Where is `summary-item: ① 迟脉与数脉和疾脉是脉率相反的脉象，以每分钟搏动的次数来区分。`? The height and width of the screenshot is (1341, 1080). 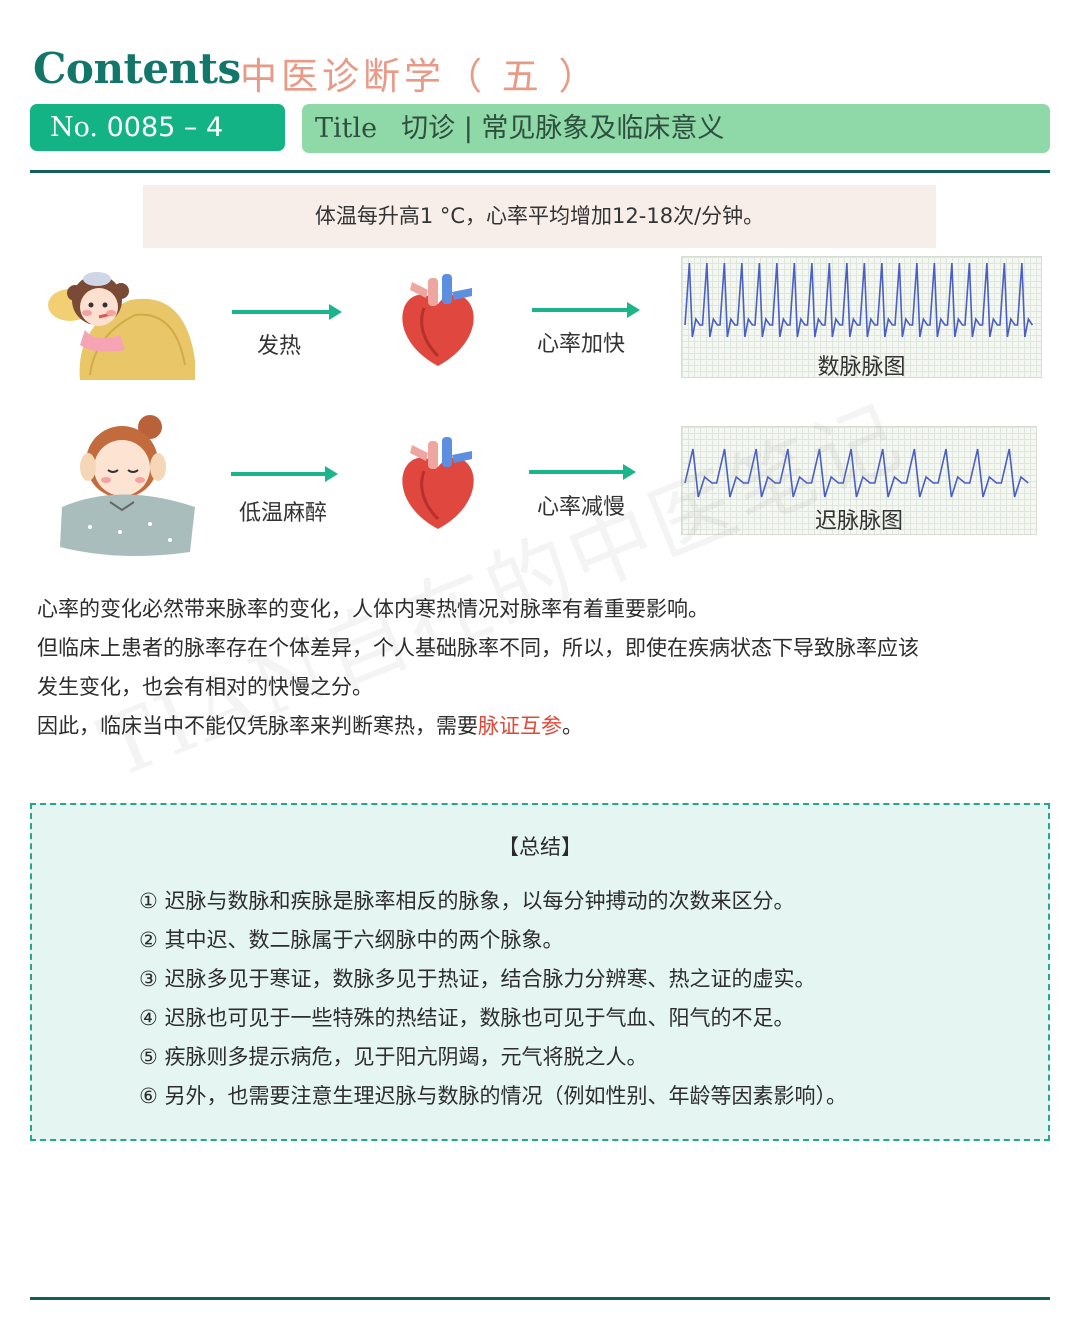 summary-item: ① 迟脉与数脉和疾脉是脉率相反的脉象，以每分钟搏动的次数来区分。 is located at coordinates (467, 901).